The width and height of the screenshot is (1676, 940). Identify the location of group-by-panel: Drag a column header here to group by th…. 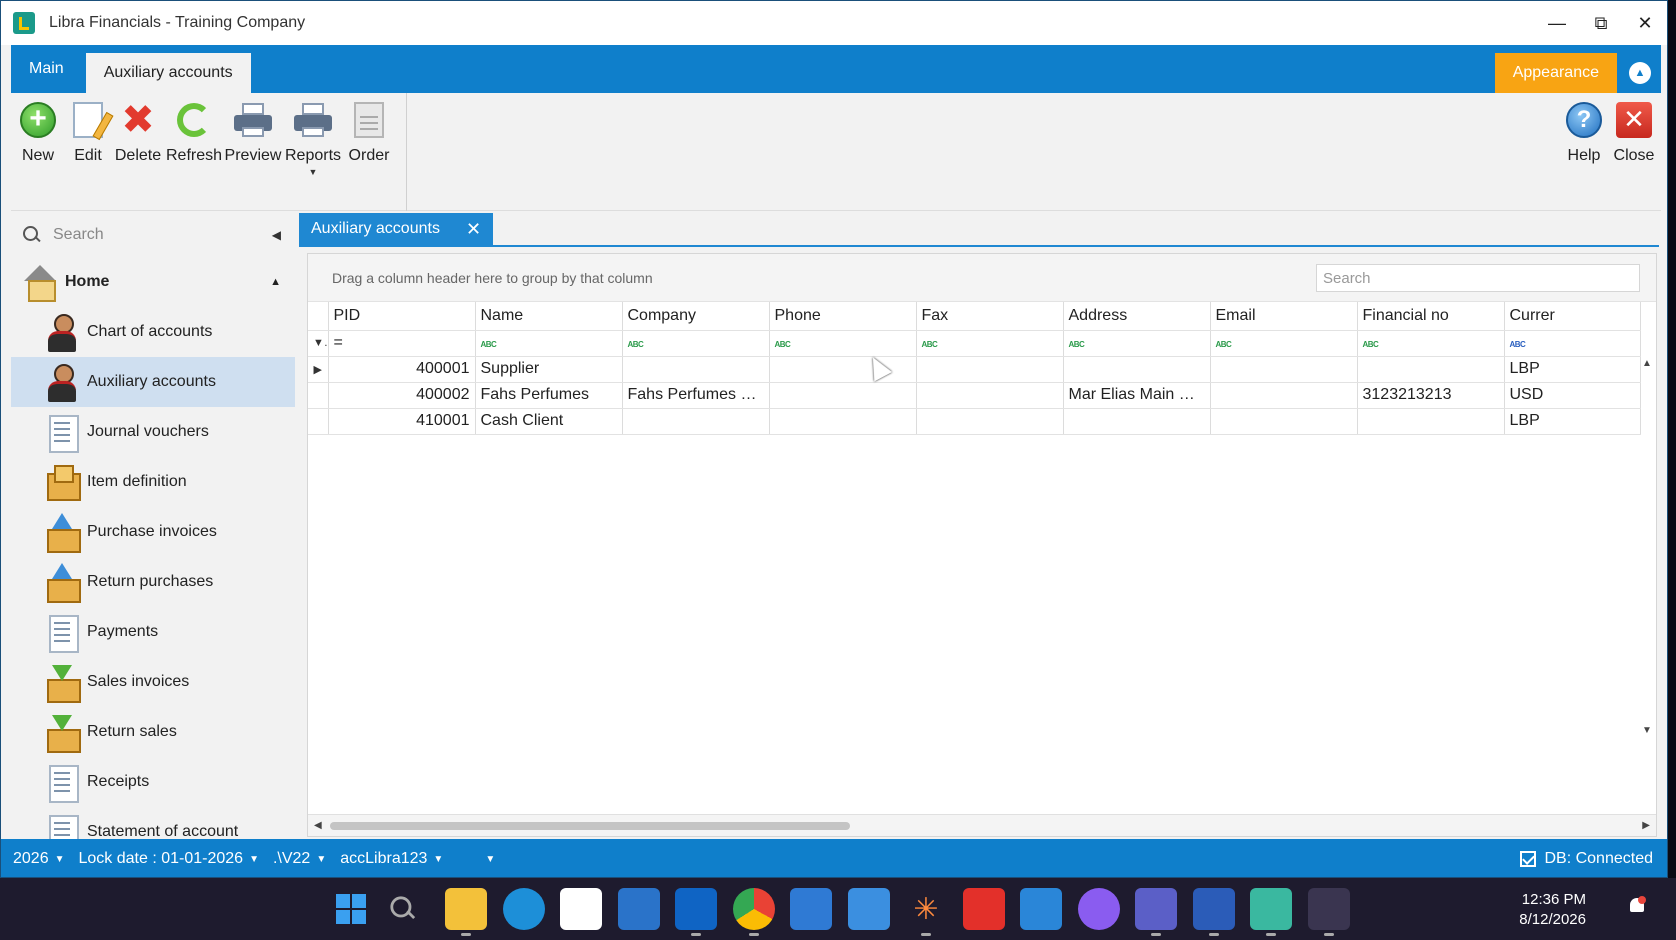
(982, 278).